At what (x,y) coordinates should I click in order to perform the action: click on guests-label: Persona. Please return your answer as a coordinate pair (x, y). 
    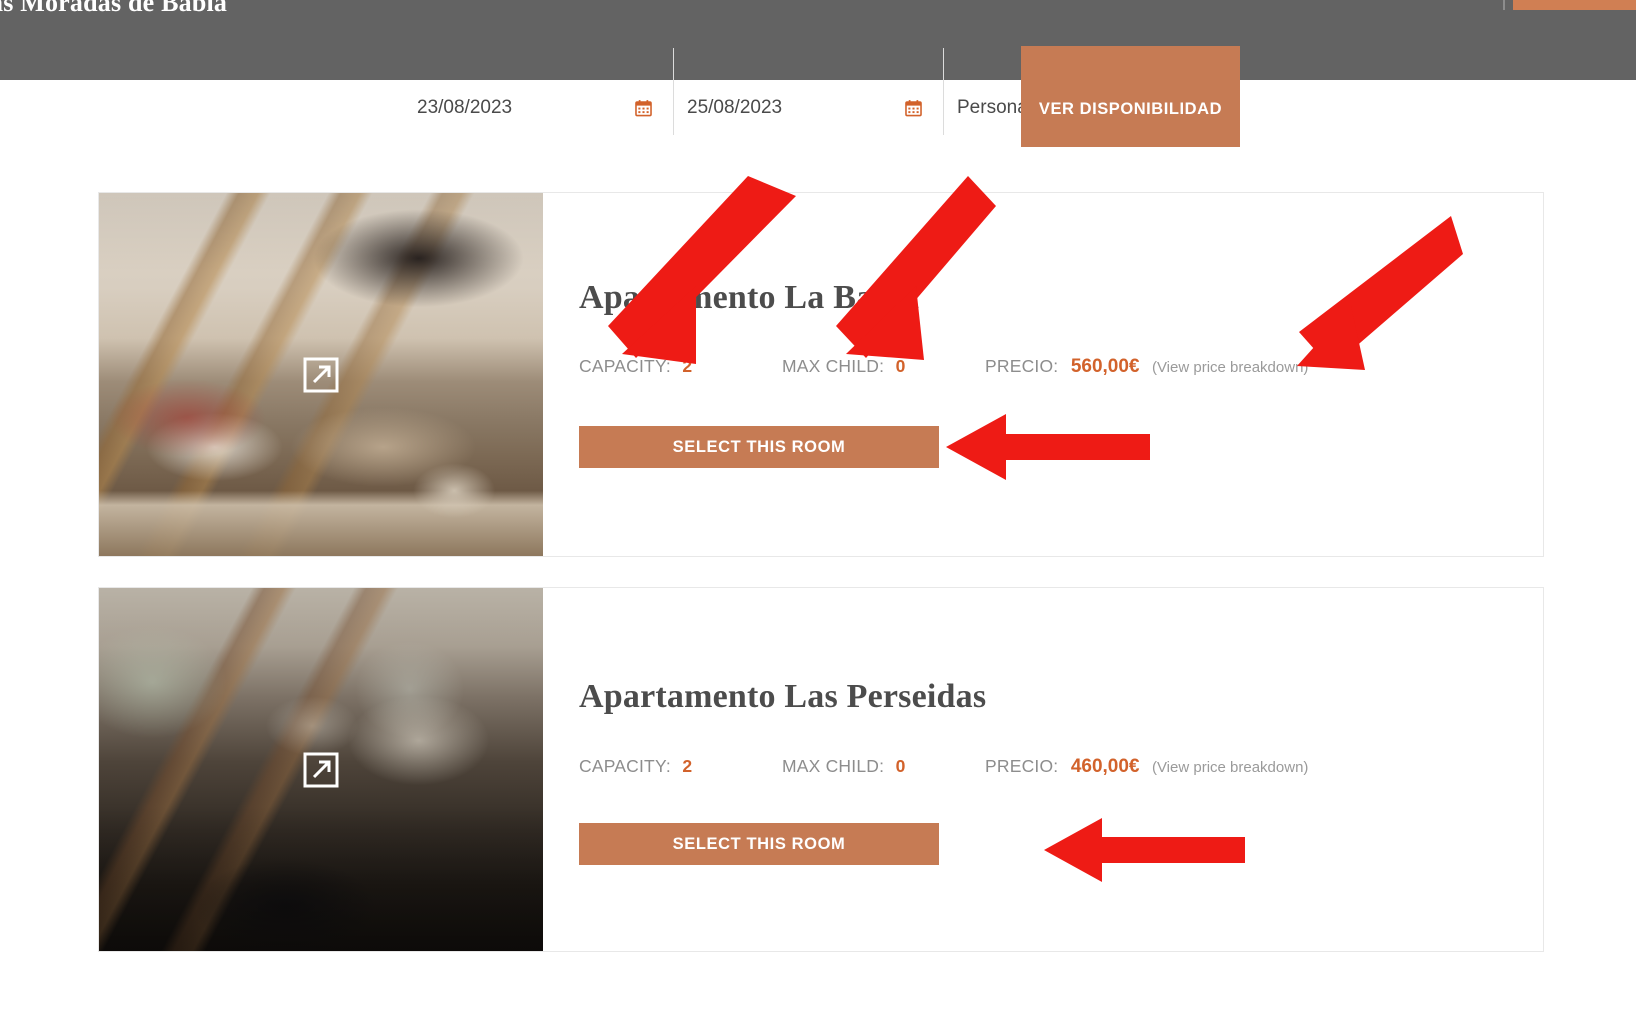
    Looking at the image, I should click on (992, 107).